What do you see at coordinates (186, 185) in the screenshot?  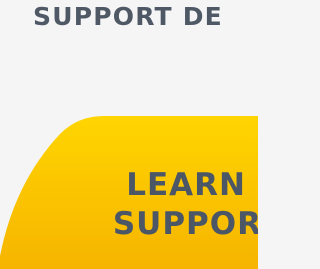 I see `card-title-line-1: LEARN` at bounding box center [186, 185].